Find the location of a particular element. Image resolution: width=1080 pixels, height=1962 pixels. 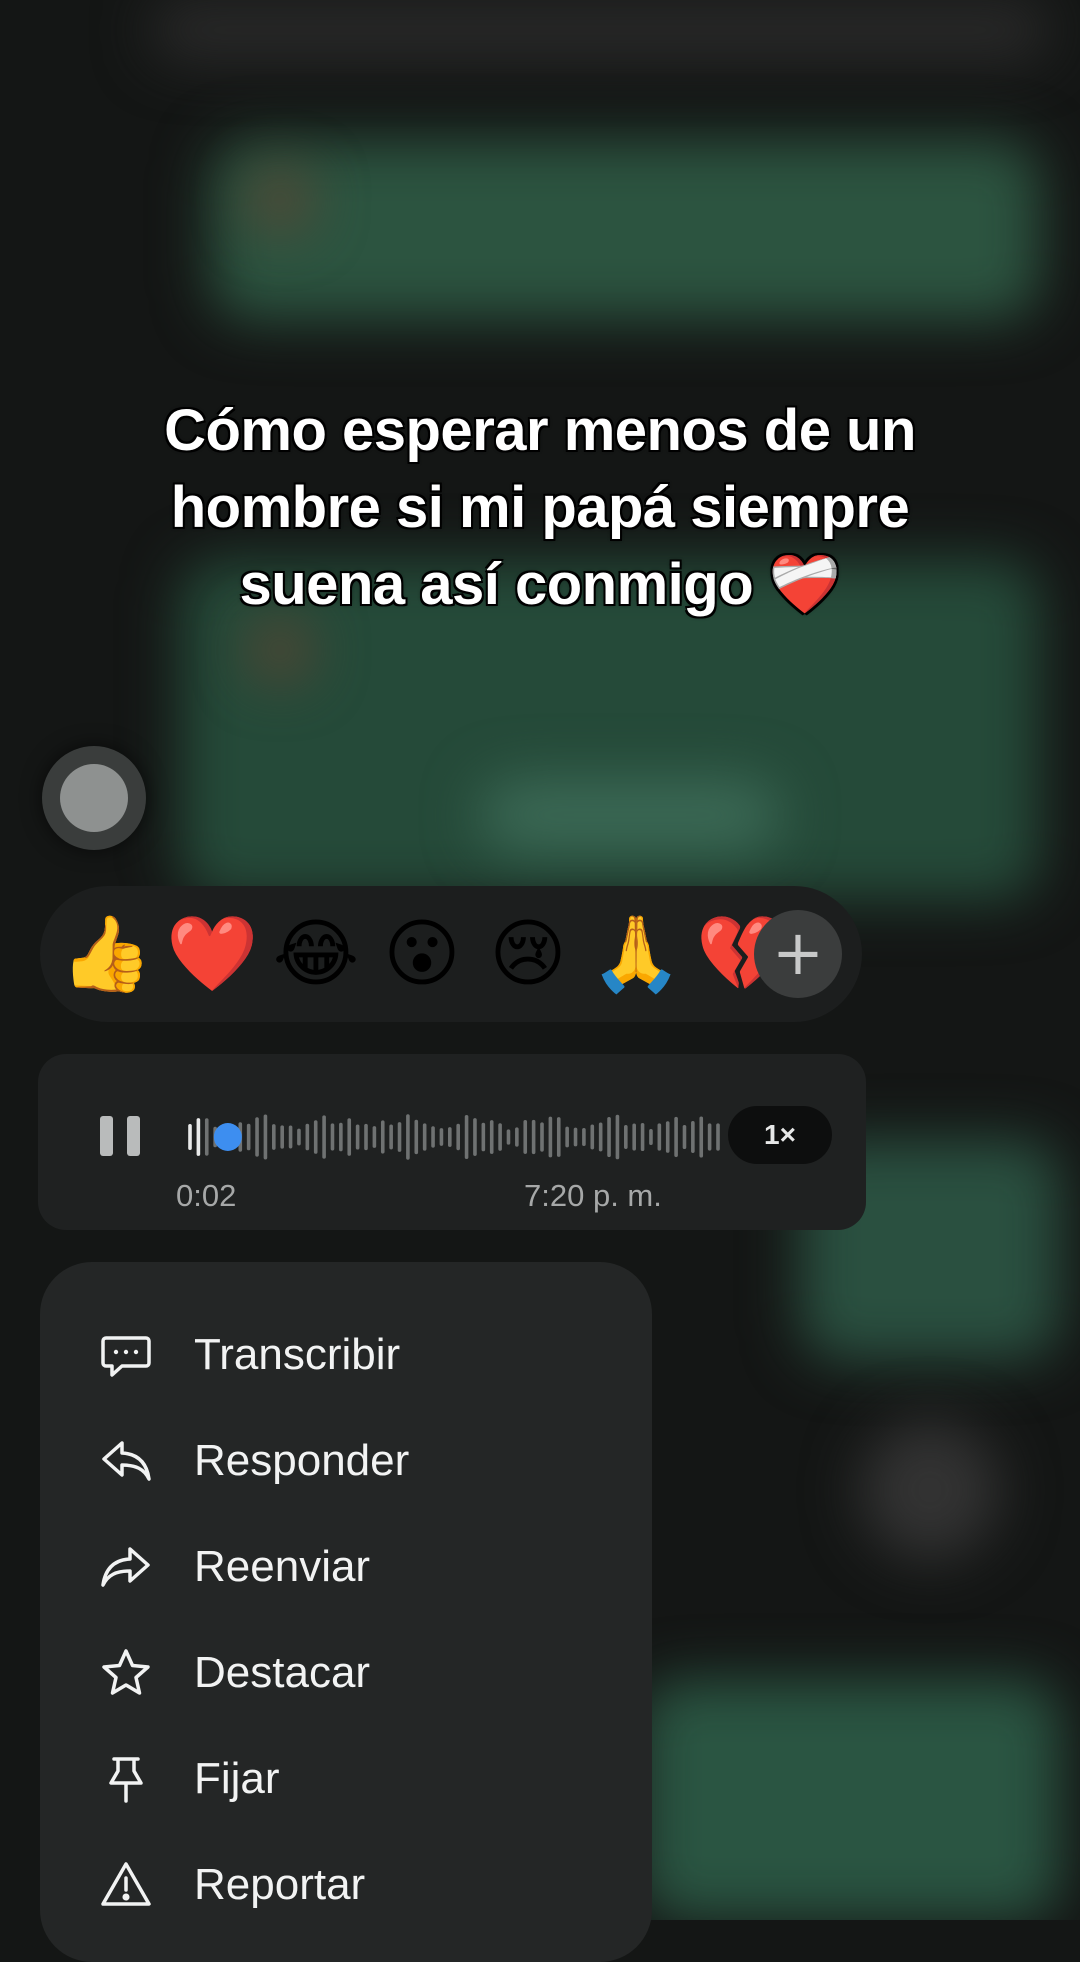

menu-item-label: Transcribir is located at coordinates (297, 1354).